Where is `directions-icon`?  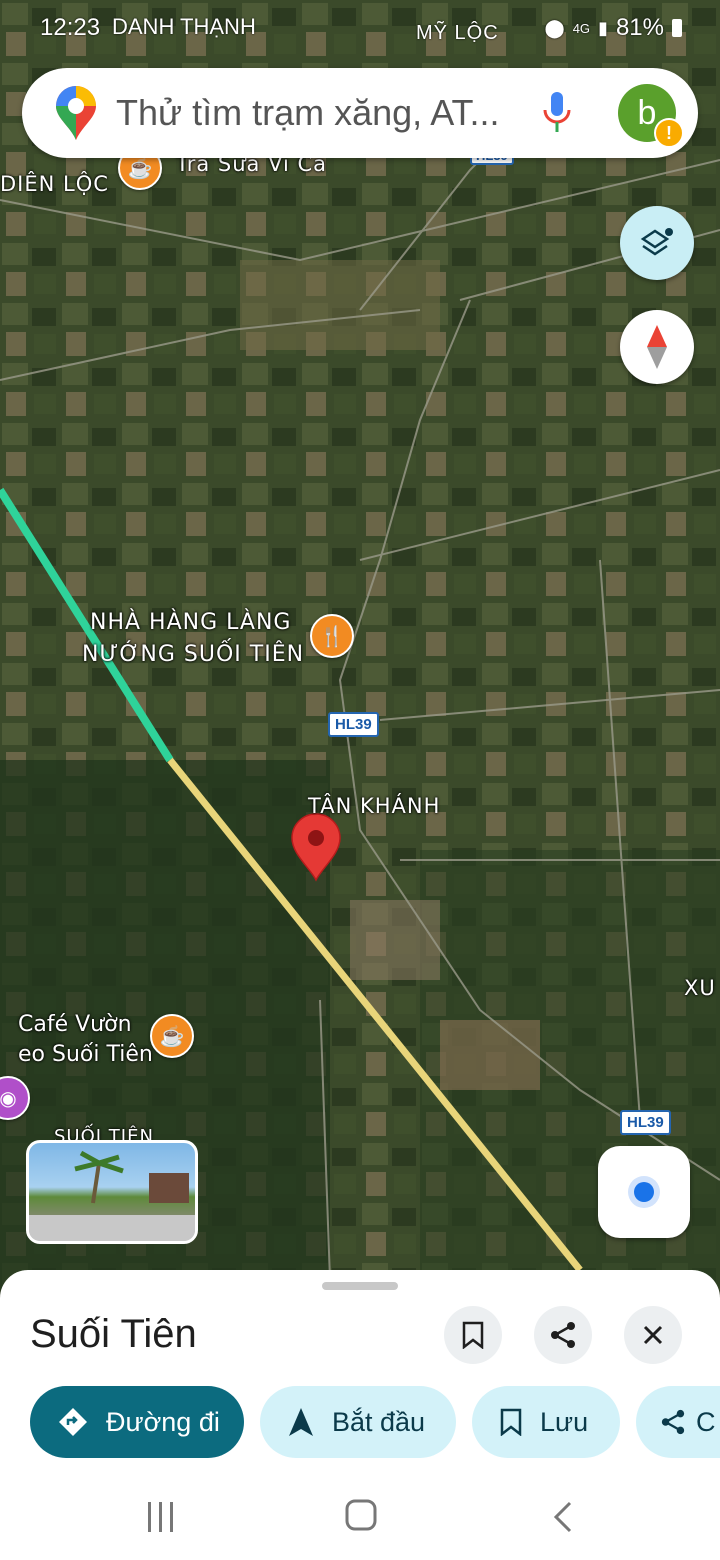
directions-icon is located at coordinates (73, 1422).